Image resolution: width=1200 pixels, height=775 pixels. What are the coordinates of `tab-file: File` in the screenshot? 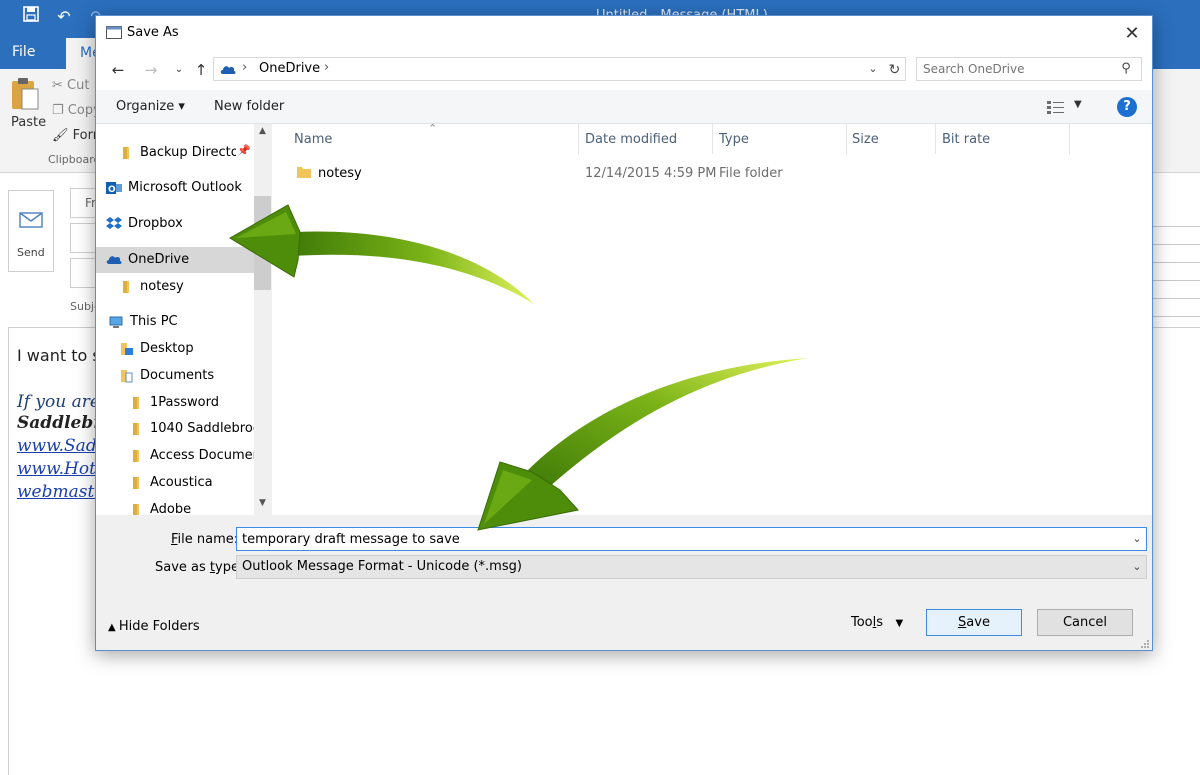 It's located at (23, 52).